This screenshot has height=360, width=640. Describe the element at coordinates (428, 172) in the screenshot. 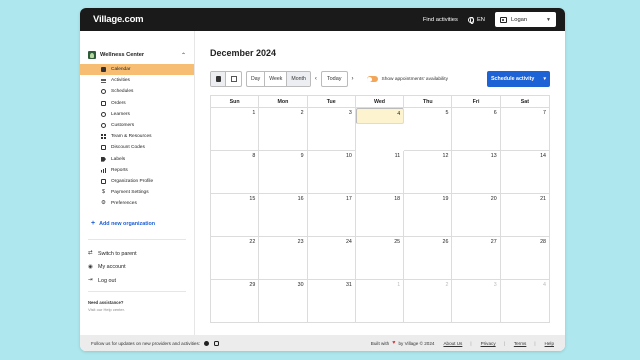

I see `day-cell: 12` at that location.